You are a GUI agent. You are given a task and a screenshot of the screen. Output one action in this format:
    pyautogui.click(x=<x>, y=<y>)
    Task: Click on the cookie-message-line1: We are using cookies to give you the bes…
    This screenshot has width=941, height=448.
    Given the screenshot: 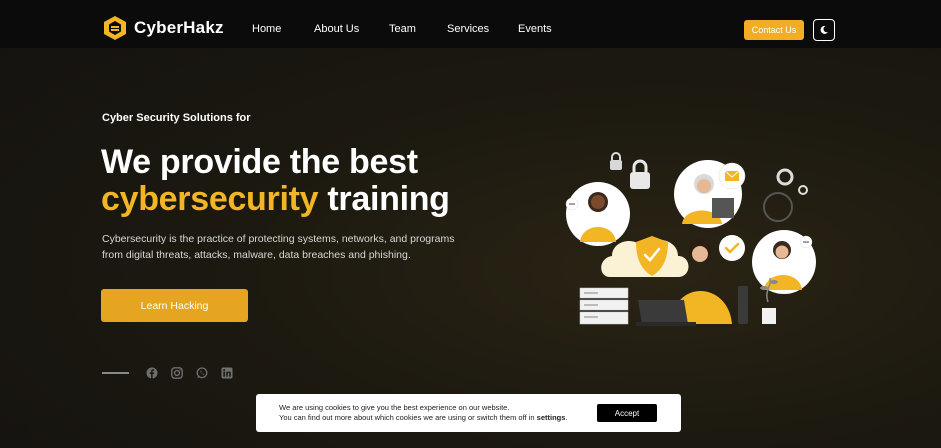 What is the action you would take?
    pyautogui.click(x=394, y=407)
    